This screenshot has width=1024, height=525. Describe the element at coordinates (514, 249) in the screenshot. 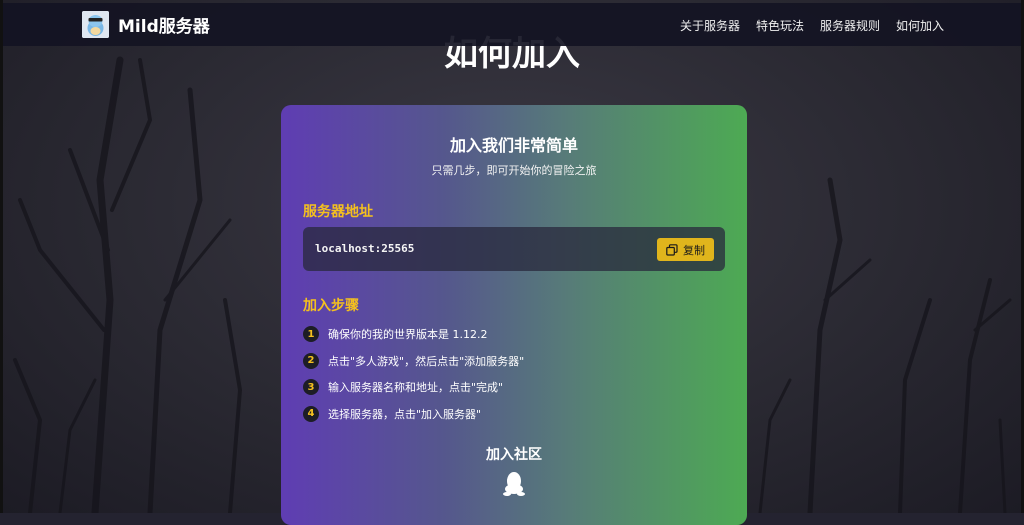

I see `server-address-box: localhost:25565 复制` at that location.